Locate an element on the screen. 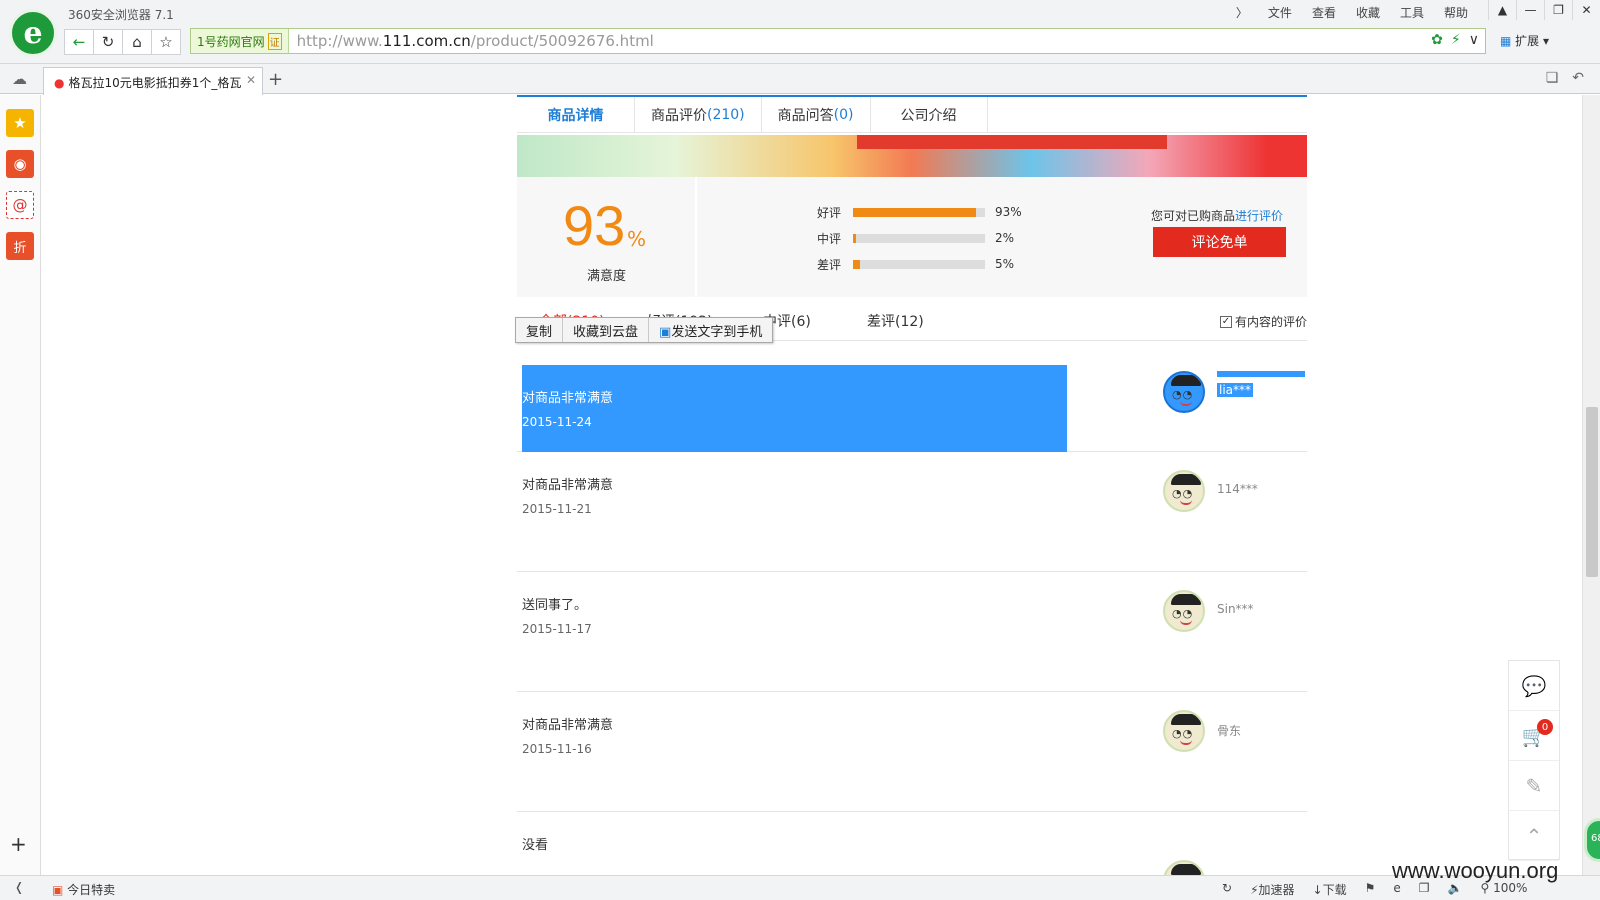 Image resolution: width=1600 pixels, height=900 pixels. top-menu: 〉 文件 查看 收藏 工具 帮助 is located at coordinates (1352, 12).